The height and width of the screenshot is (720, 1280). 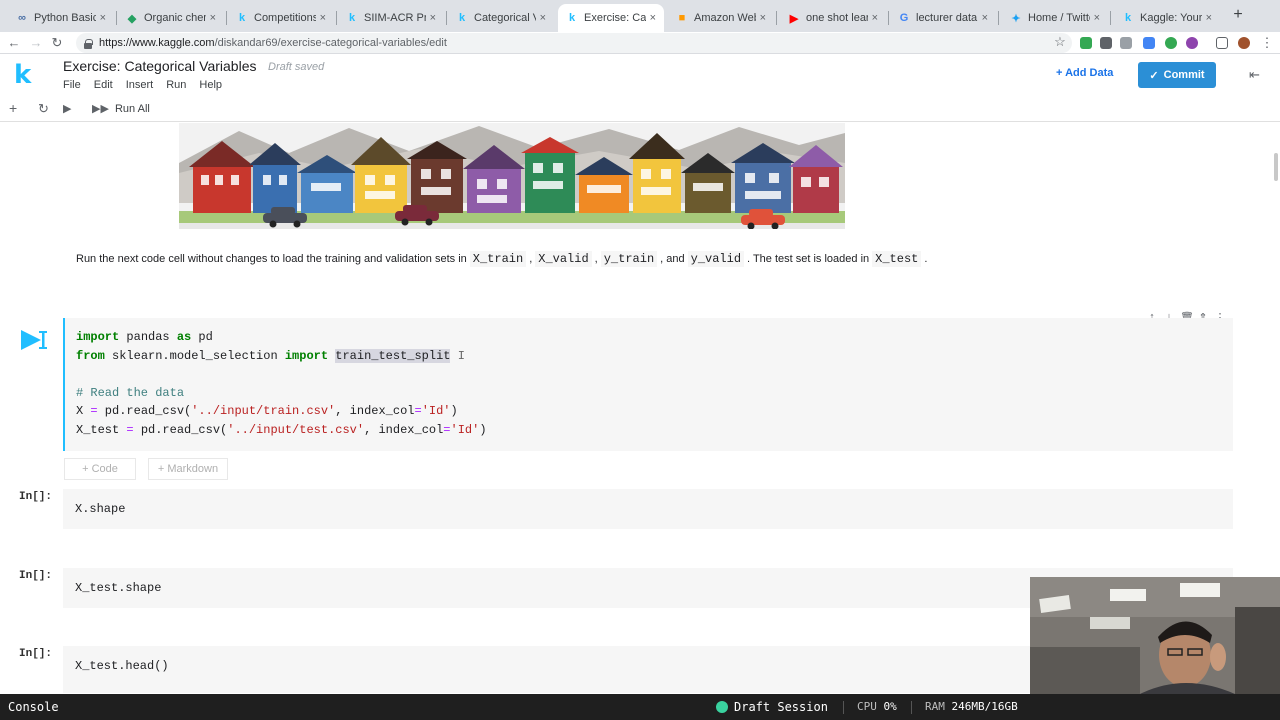 What do you see at coordinates (13, 108) in the screenshot?
I see `add-cell-icon: +` at bounding box center [13, 108].